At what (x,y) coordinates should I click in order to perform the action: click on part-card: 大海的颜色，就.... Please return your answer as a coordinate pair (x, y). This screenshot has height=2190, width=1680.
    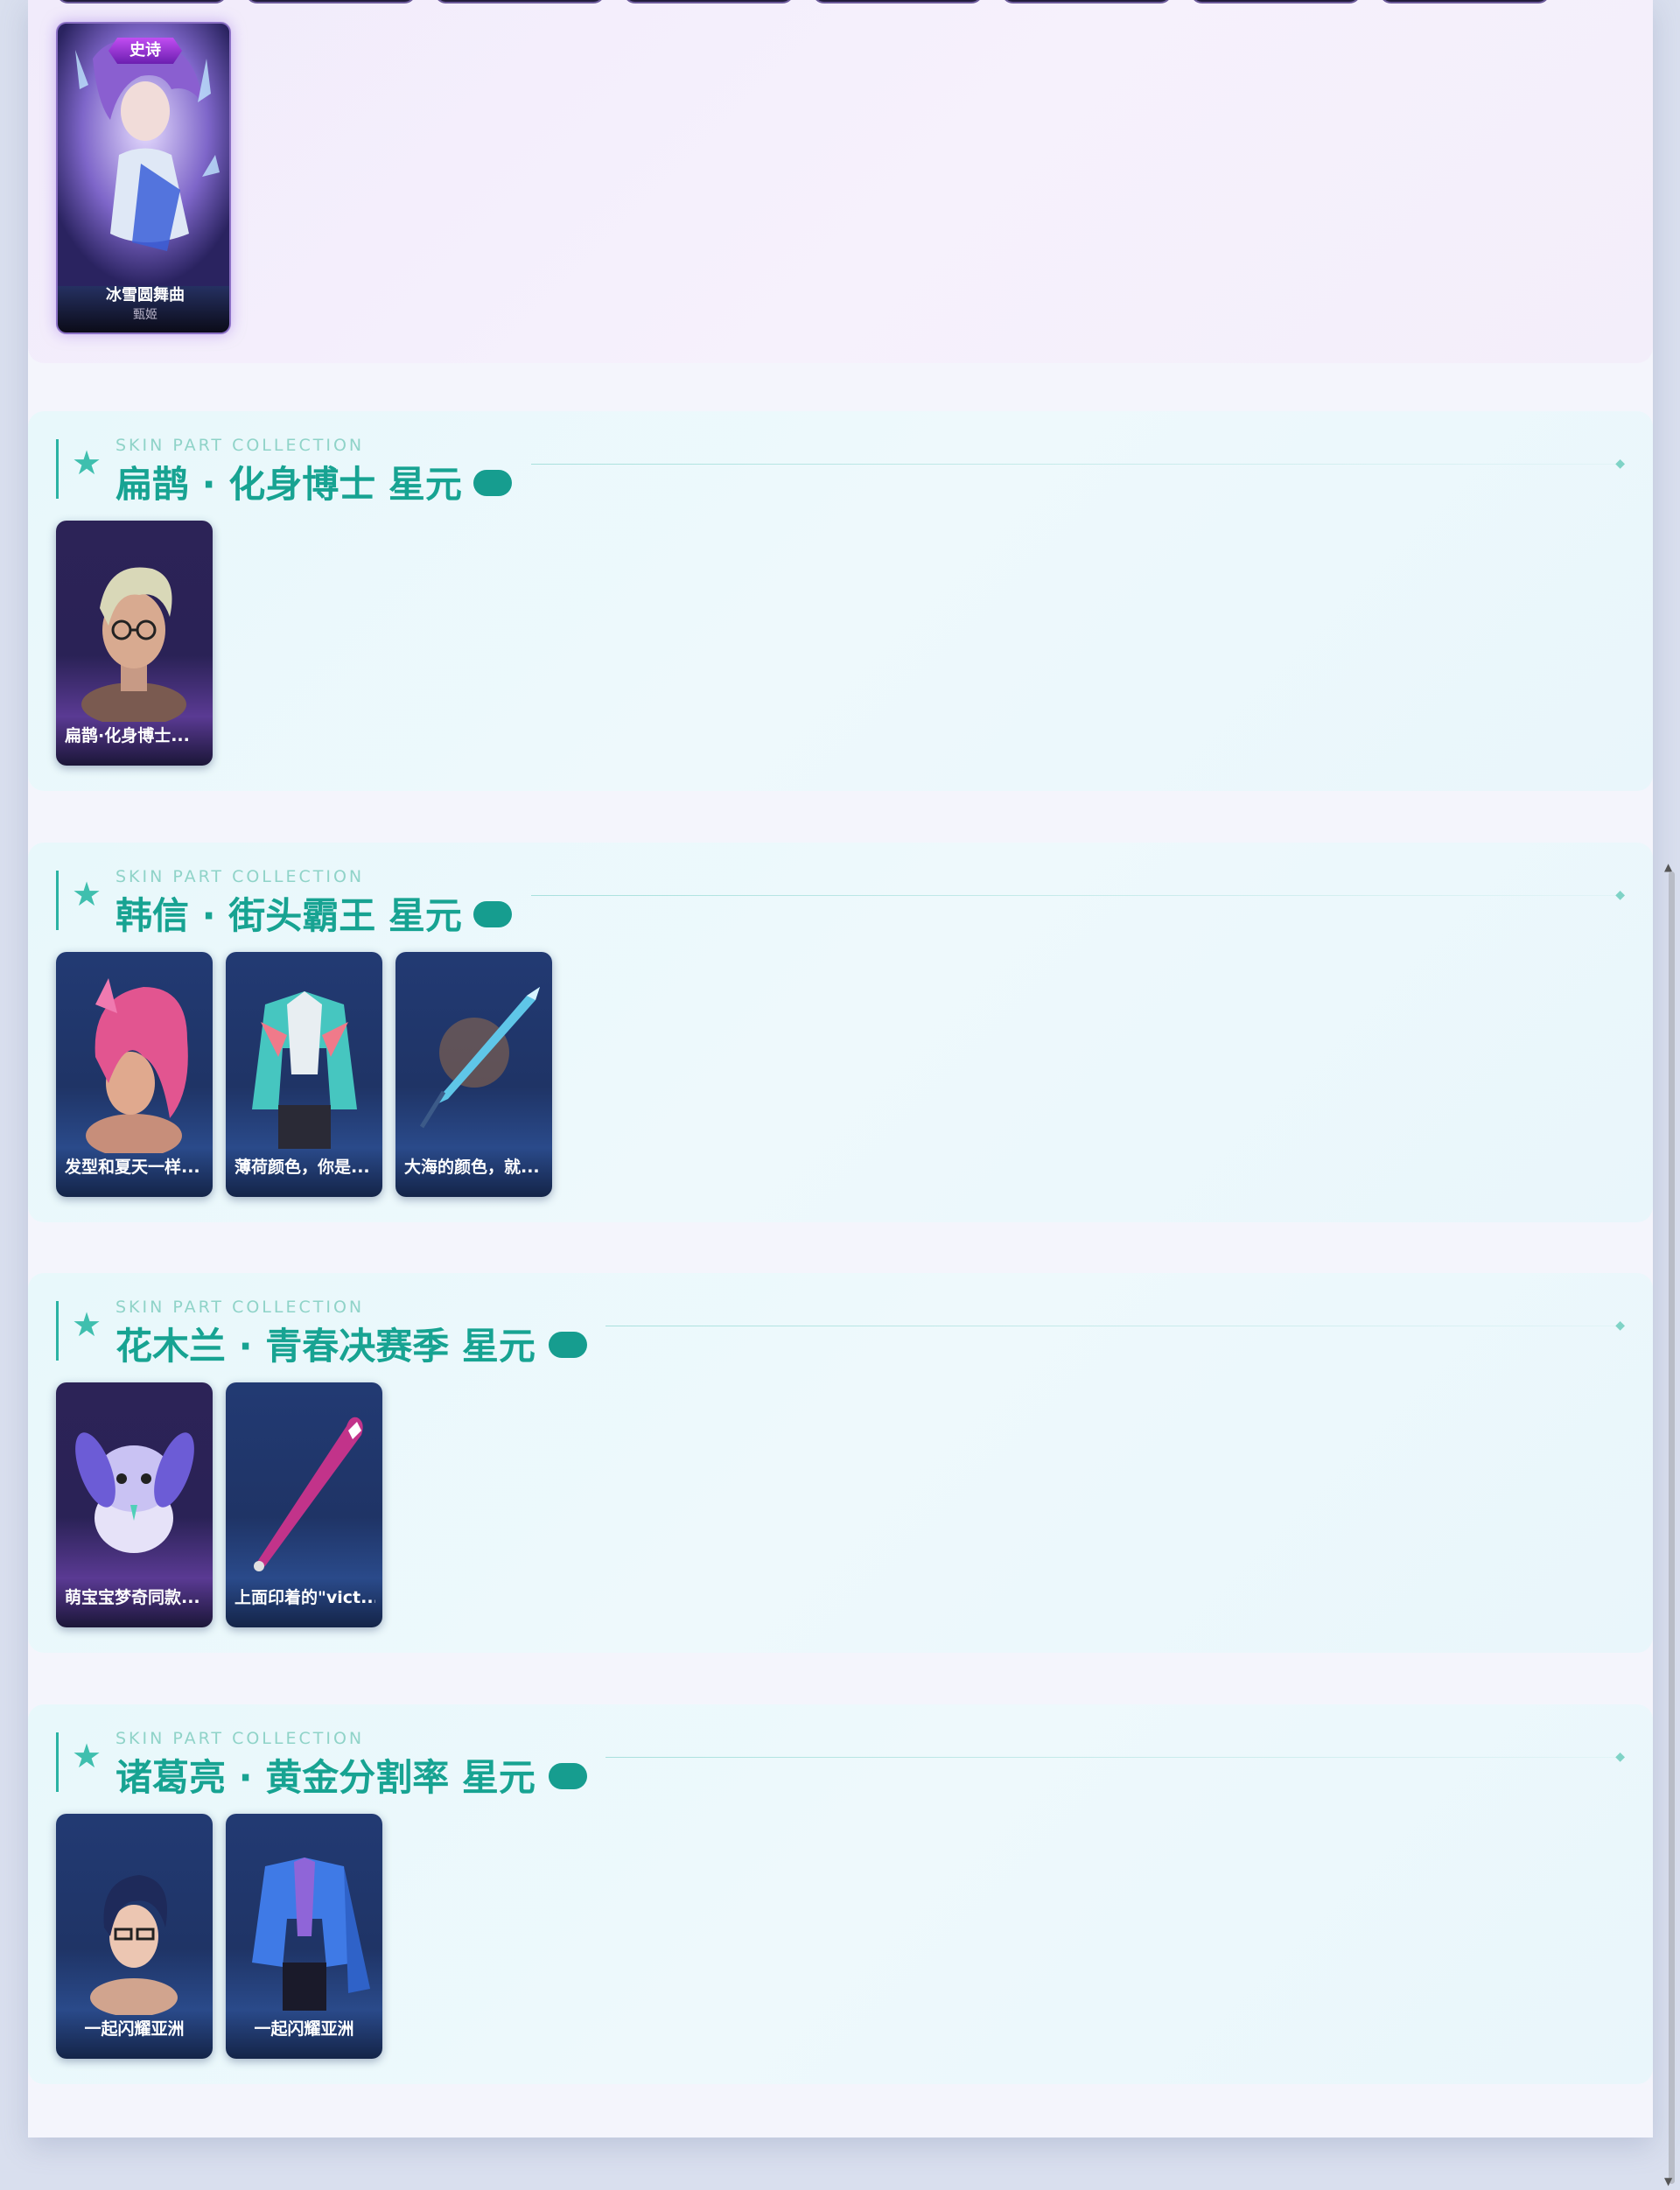
    Looking at the image, I should click on (474, 1074).